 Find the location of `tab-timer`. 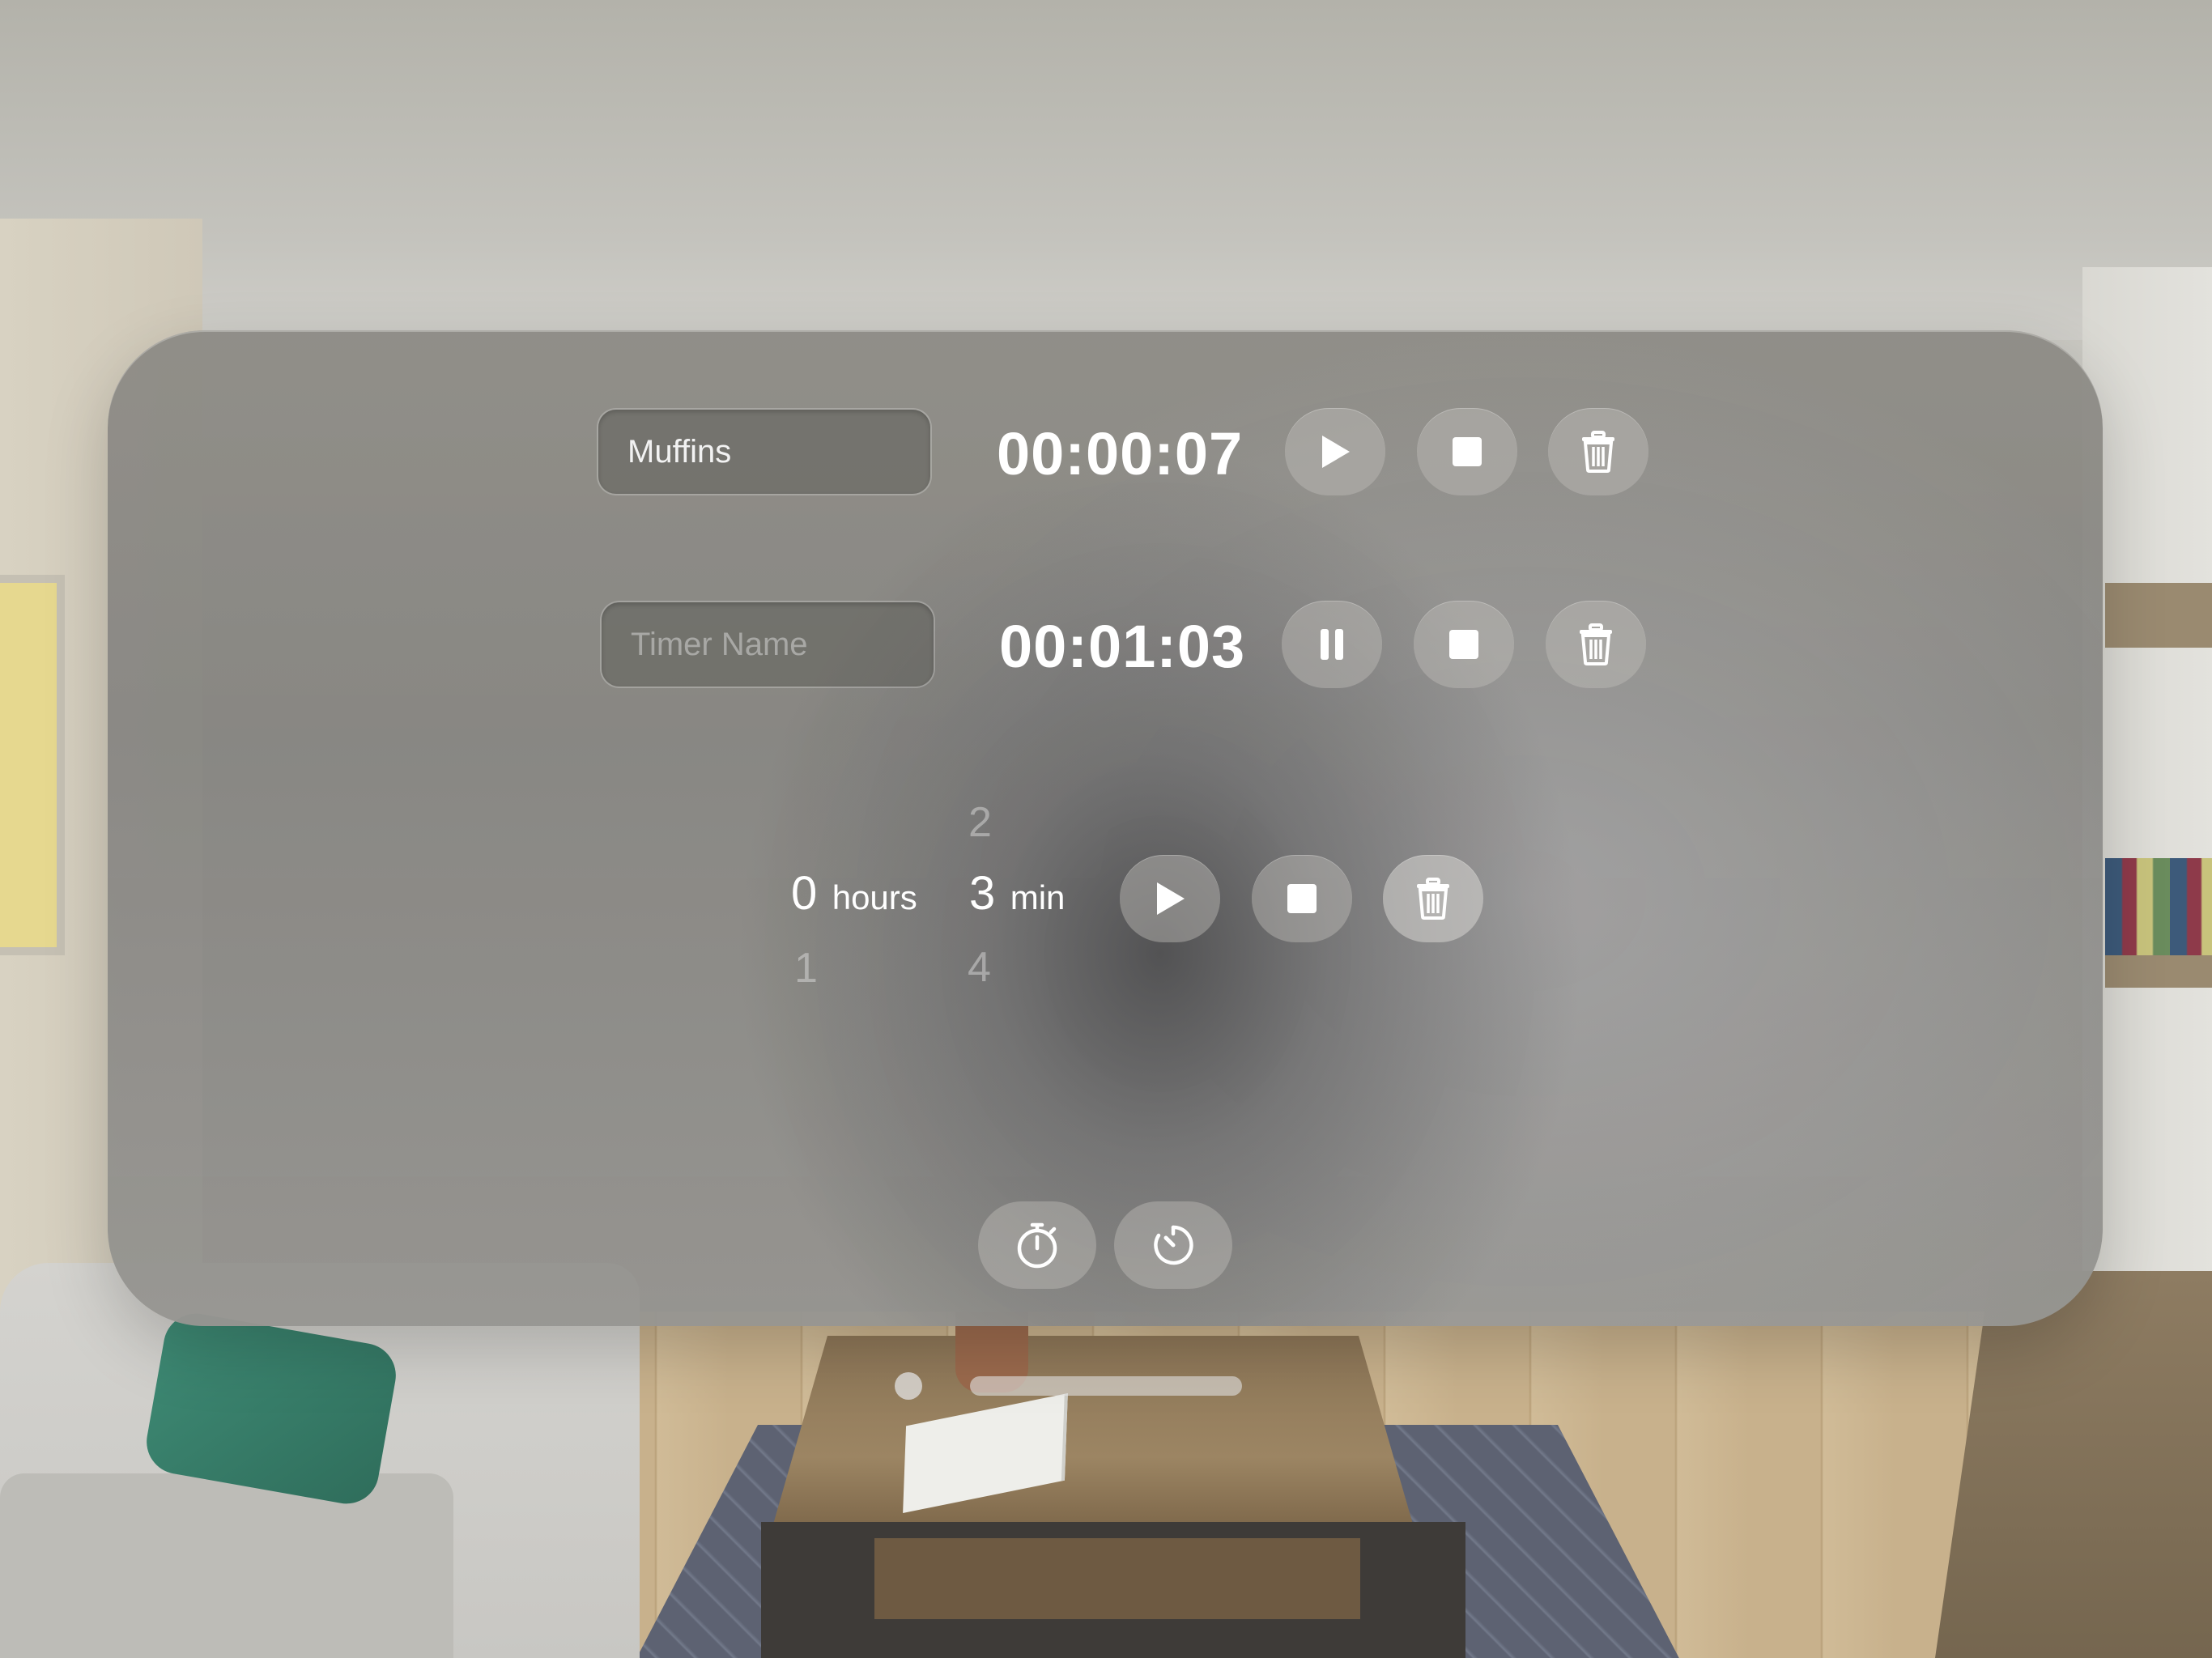

tab-timer is located at coordinates (1173, 1245).